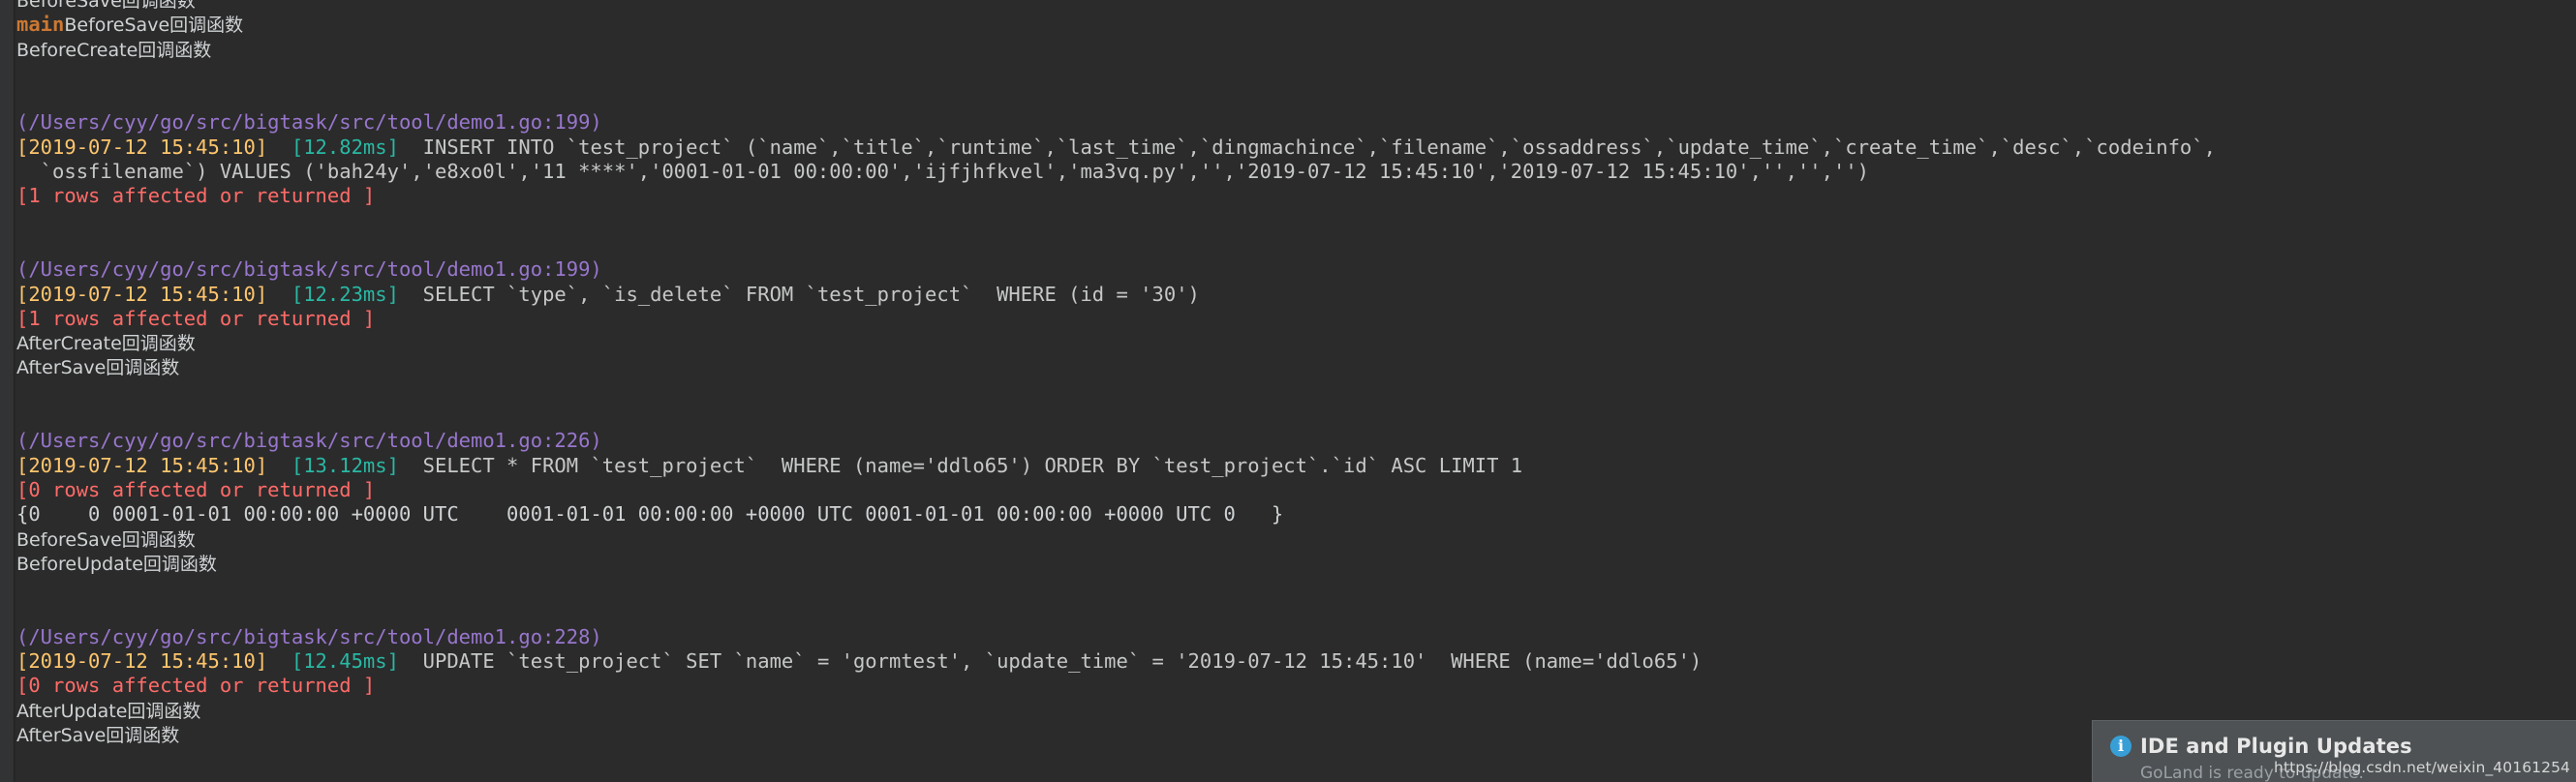 The width and height of the screenshot is (2576, 782). Describe the element at coordinates (108, 711) in the screenshot. I see `console-line-segment: AfterUpdate回调函数` at that location.